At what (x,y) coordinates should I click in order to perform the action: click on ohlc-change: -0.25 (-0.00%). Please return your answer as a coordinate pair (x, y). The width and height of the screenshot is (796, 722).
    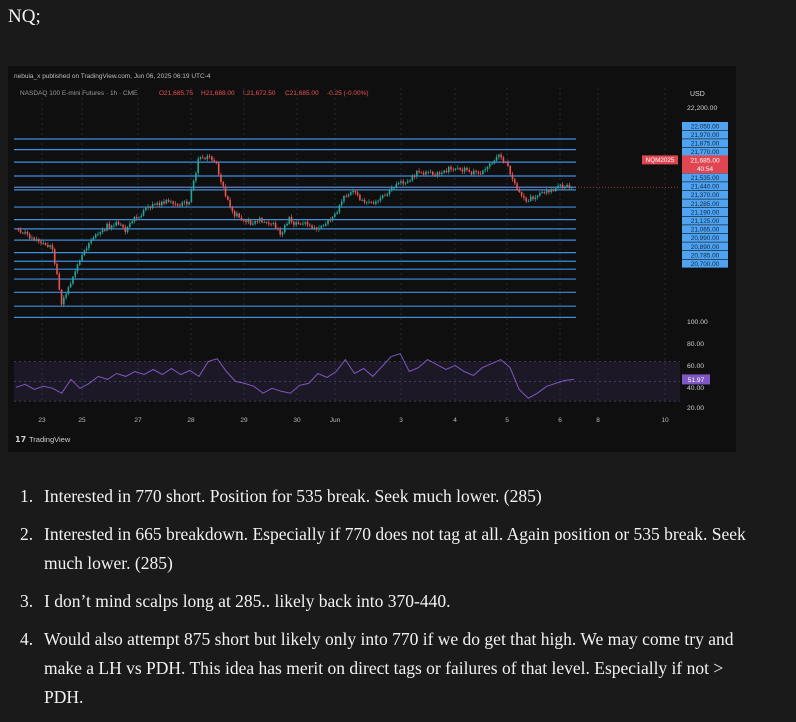
    Looking at the image, I should click on (348, 93).